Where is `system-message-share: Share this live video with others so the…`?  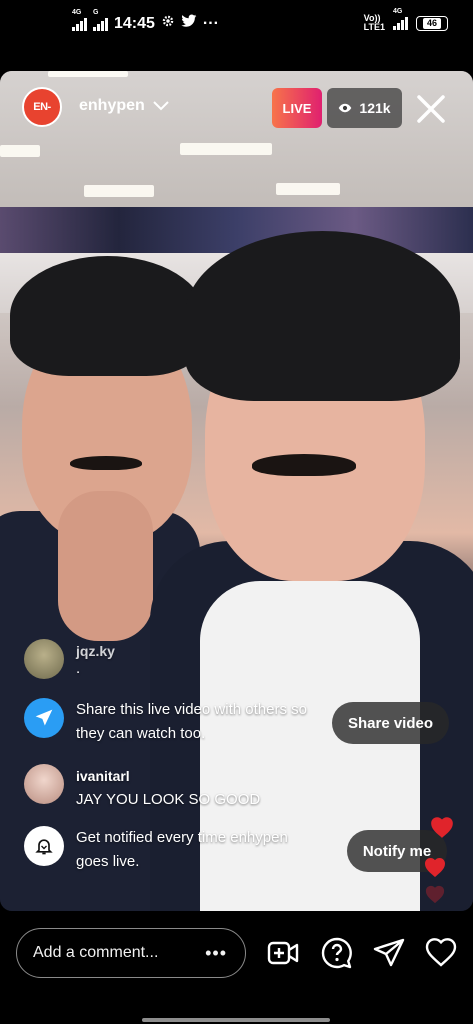 system-message-share: Share this live video with others so the… is located at coordinates (170, 722).